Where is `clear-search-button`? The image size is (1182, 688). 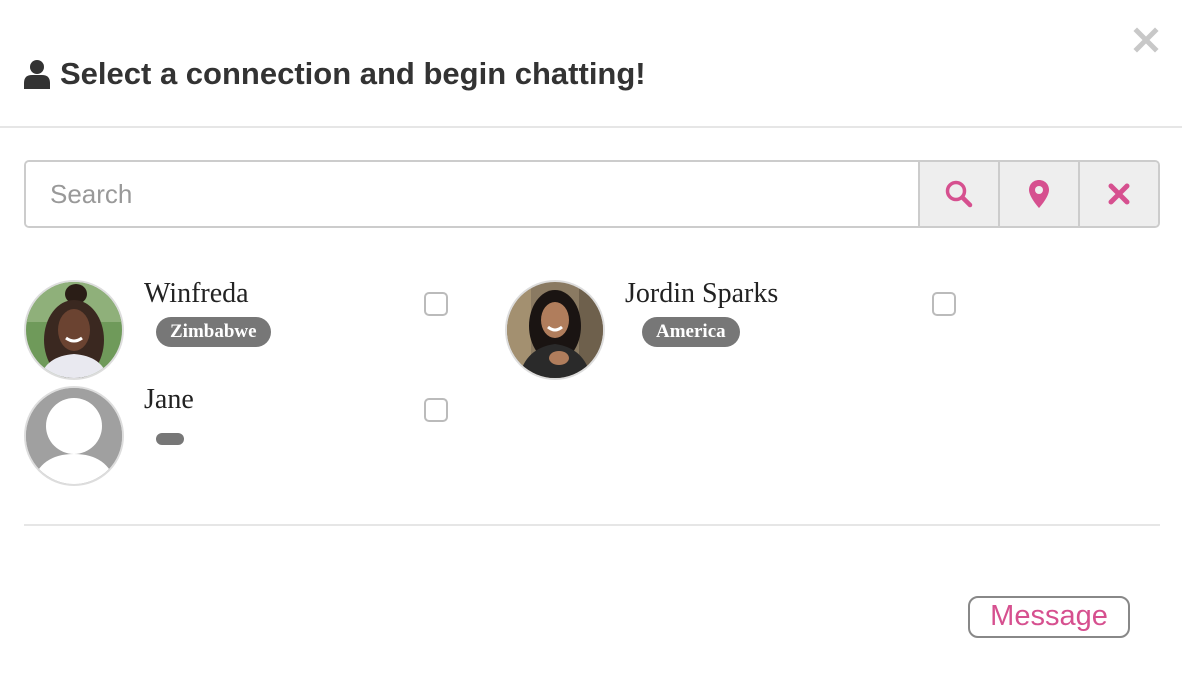
clear-search-button is located at coordinates (1118, 194).